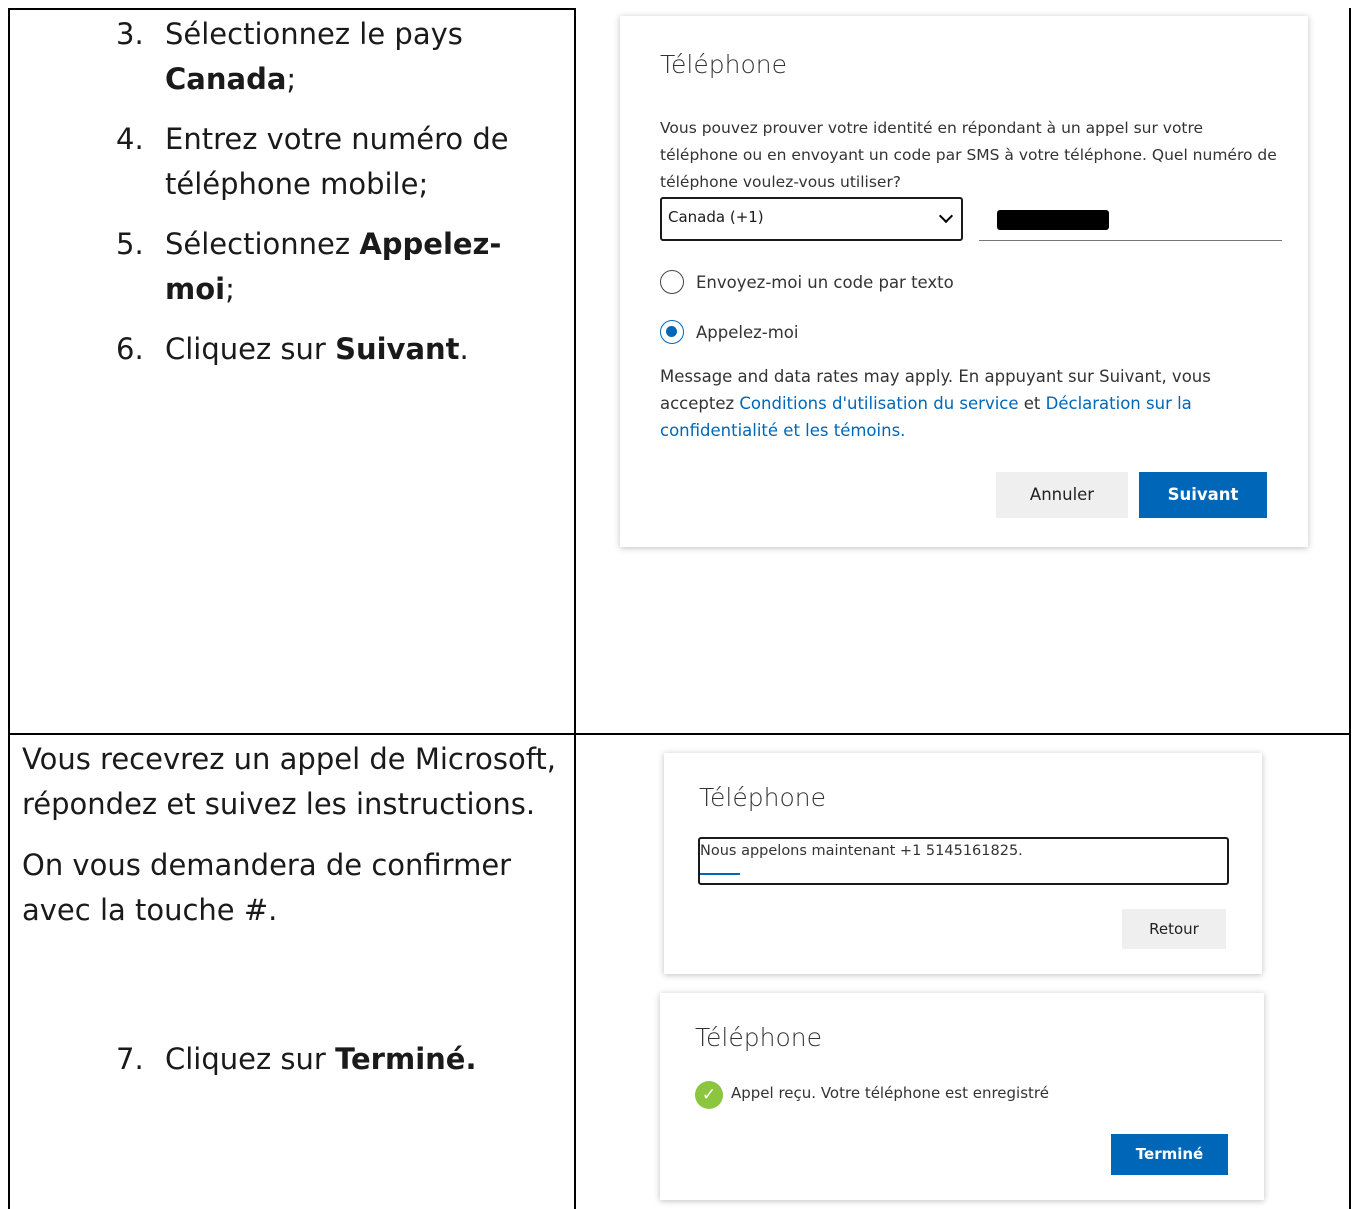 This screenshot has height=1209, width=1353. Describe the element at coordinates (1203, 495) in the screenshot. I see `next-button: Suivant` at that location.